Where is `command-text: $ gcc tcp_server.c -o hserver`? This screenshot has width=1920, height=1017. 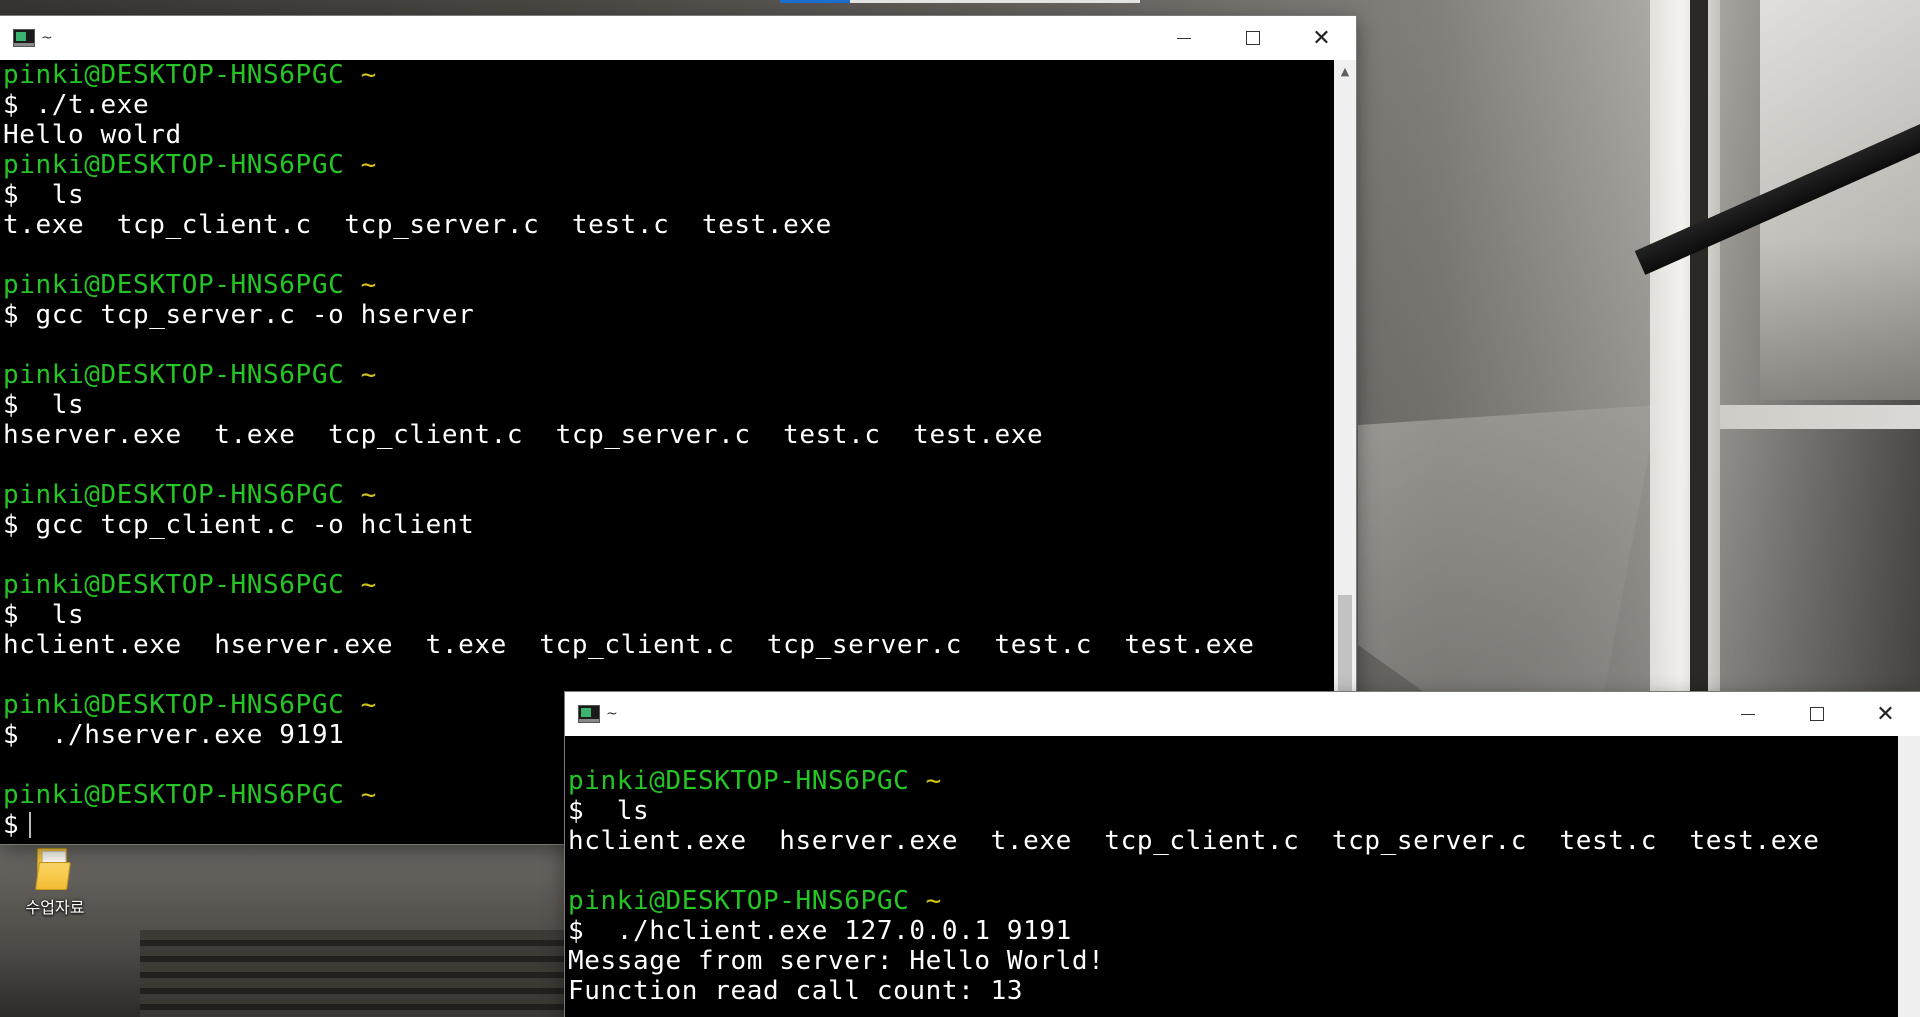
command-text: $ gcc tcp_server.c -o hserver is located at coordinates (239, 315).